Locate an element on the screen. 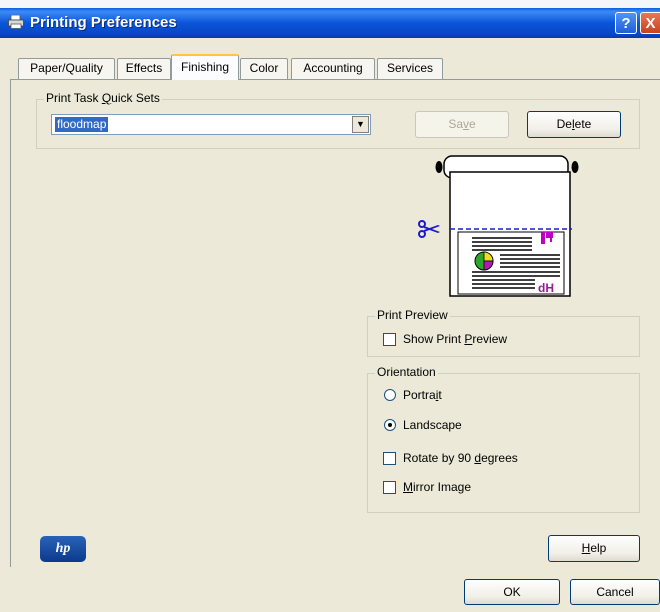  desktop-background is located at coordinates (330, 4).